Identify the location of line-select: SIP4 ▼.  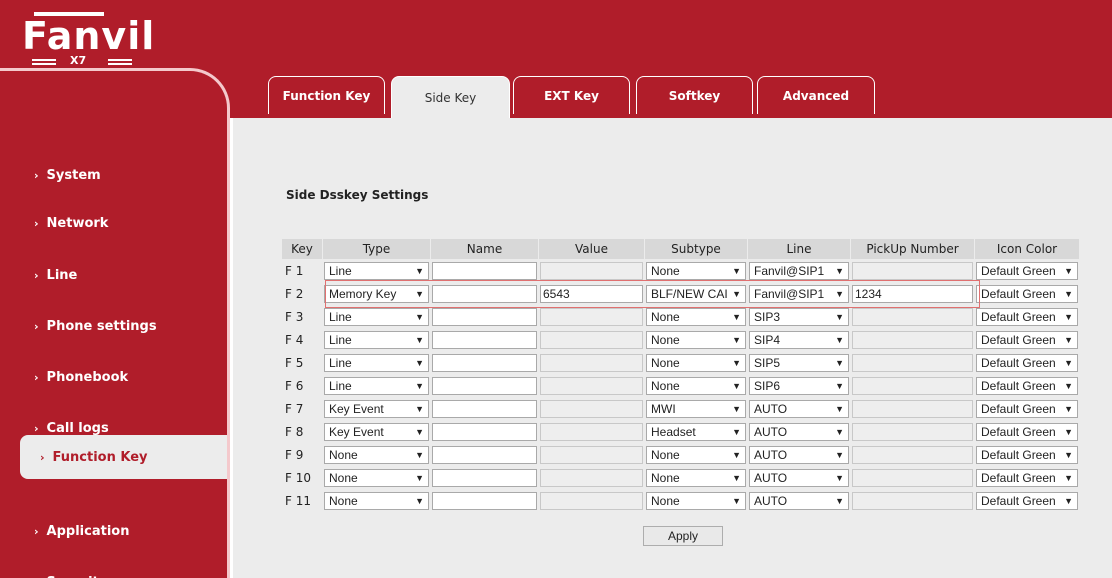
(799, 340).